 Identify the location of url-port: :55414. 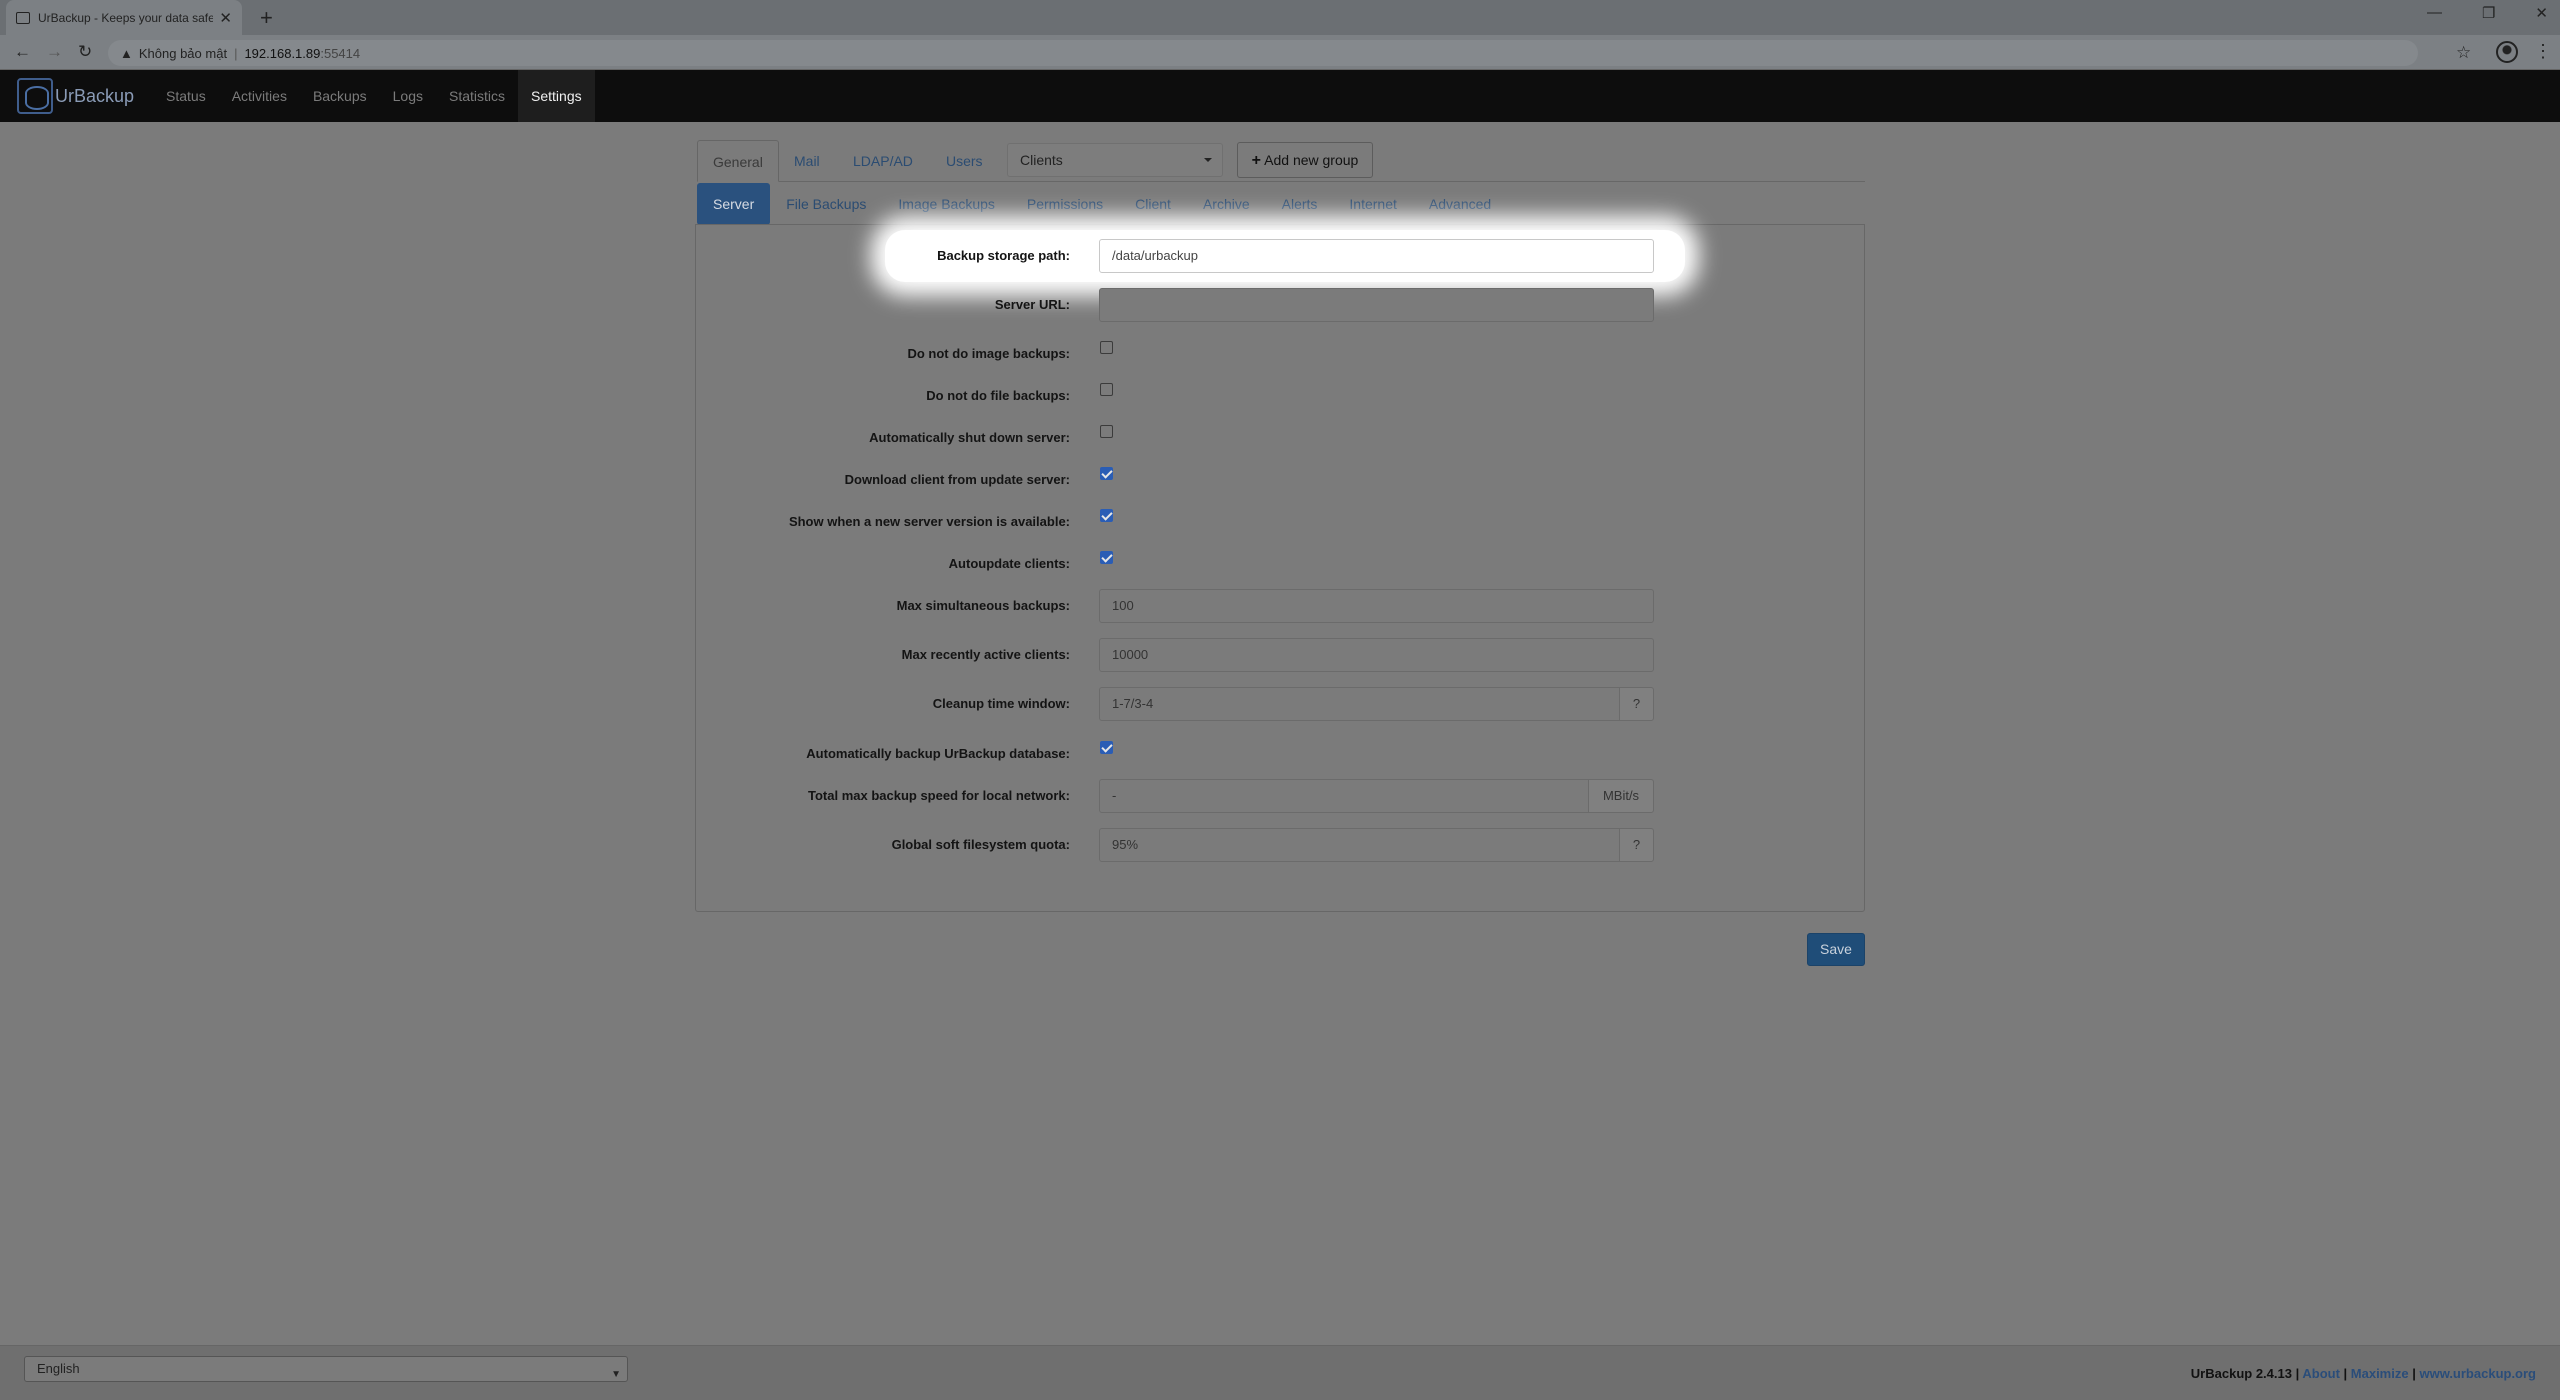
(340, 53).